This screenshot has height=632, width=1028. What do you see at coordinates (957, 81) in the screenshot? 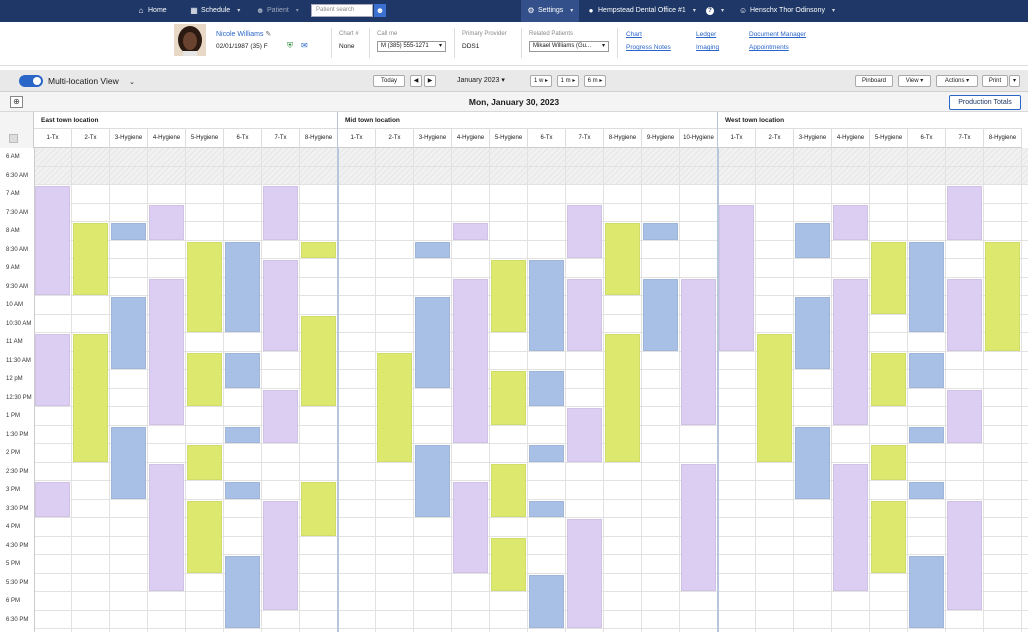
I see `actions-button: Actions ▾` at bounding box center [957, 81].